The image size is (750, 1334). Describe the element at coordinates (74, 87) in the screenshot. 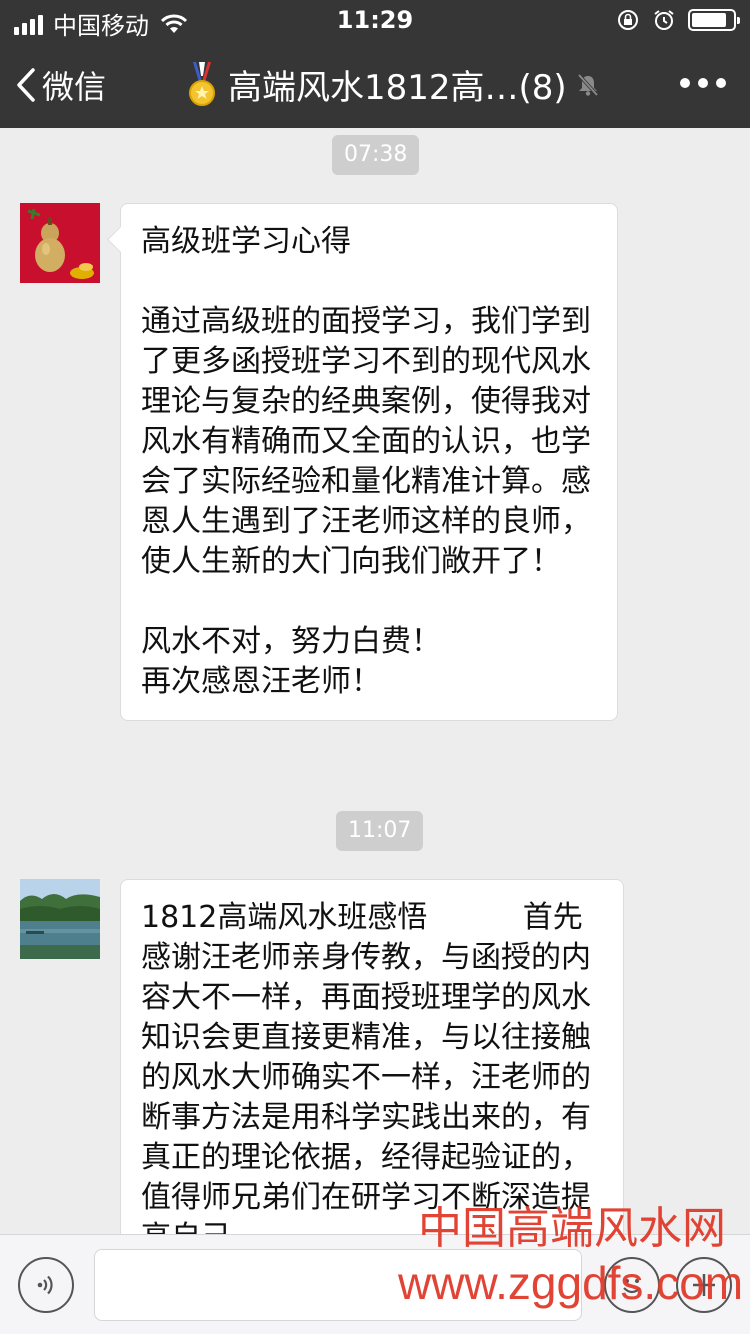

I see `back-label: 微信` at that location.